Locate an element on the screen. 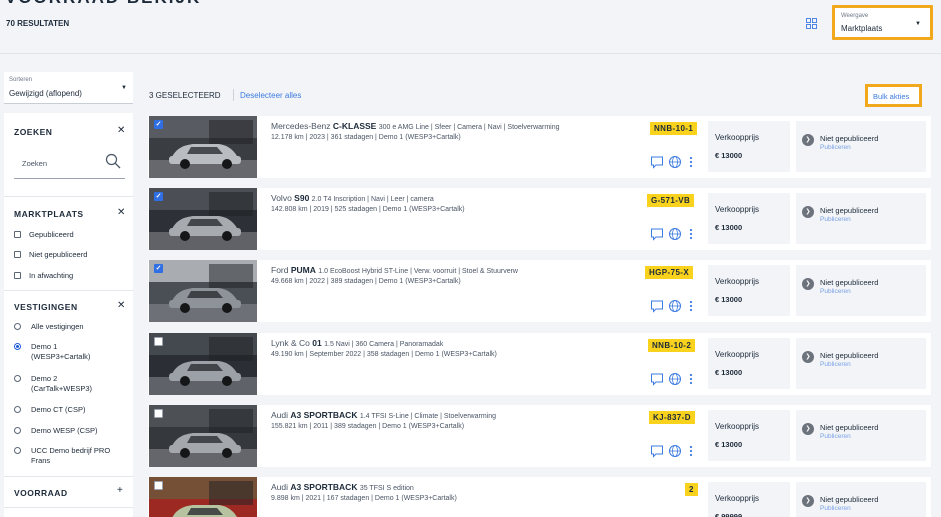 This screenshot has width=941, height=517. section-title-marktplaats: MARKTPLAATS is located at coordinates (49, 214).